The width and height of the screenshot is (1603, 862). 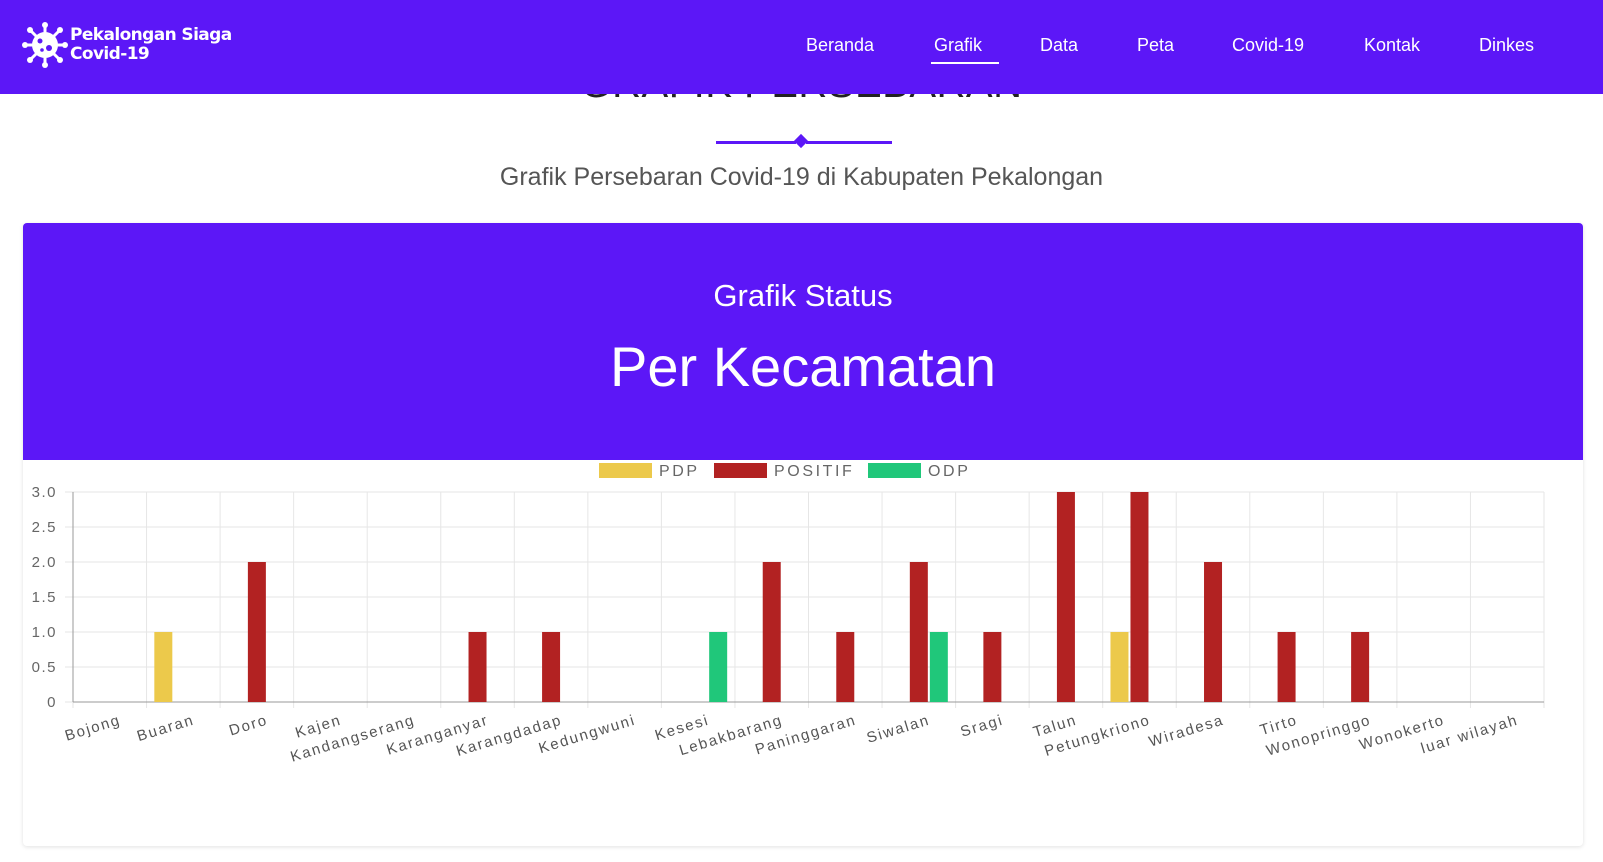 What do you see at coordinates (1392, 45) in the screenshot?
I see `nav-kontak: Kontak` at bounding box center [1392, 45].